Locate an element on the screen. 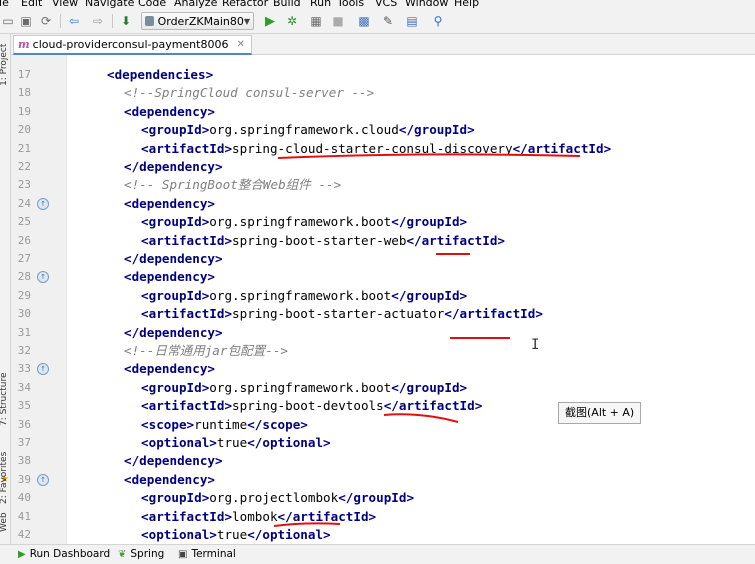  terminal-label: Terminal is located at coordinates (213, 554).